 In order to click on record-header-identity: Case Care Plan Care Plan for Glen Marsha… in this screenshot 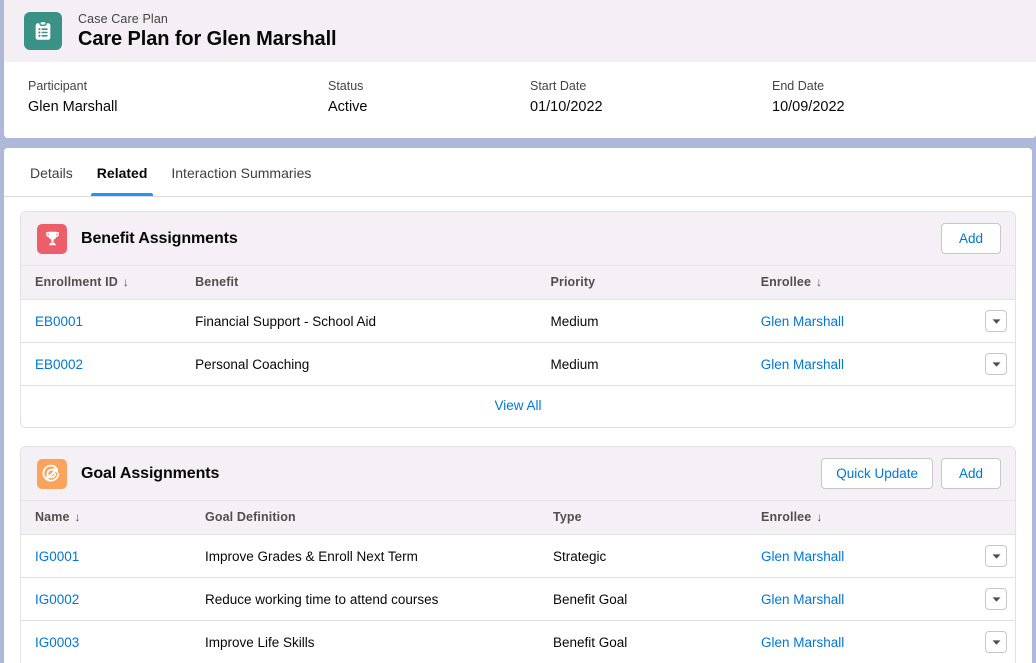, I will do `click(520, 31)`.